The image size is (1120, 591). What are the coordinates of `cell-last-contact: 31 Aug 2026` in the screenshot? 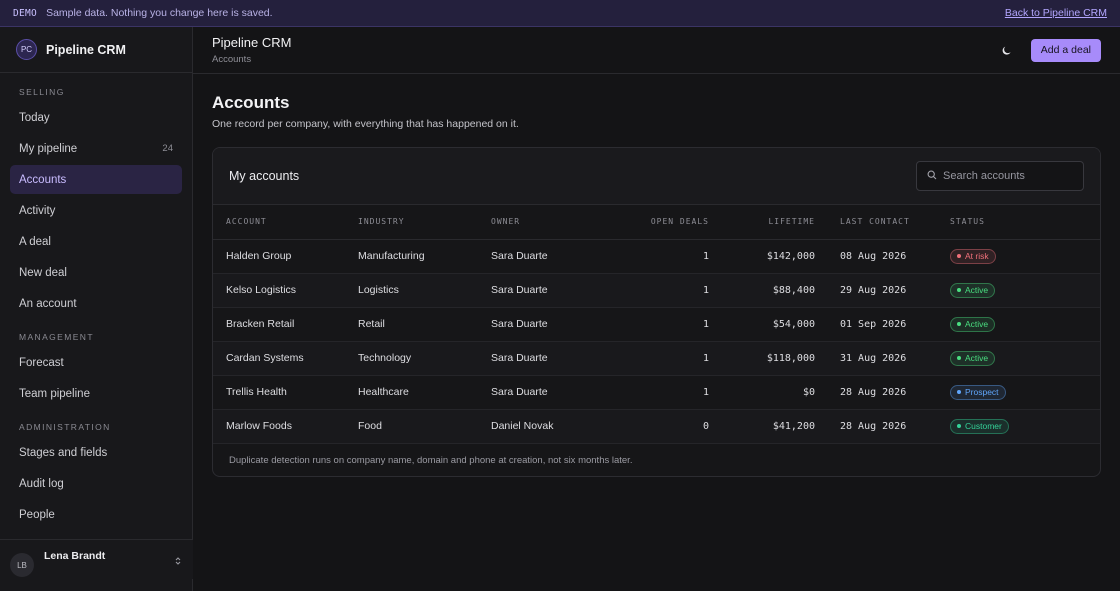 It's located at (882, 358).